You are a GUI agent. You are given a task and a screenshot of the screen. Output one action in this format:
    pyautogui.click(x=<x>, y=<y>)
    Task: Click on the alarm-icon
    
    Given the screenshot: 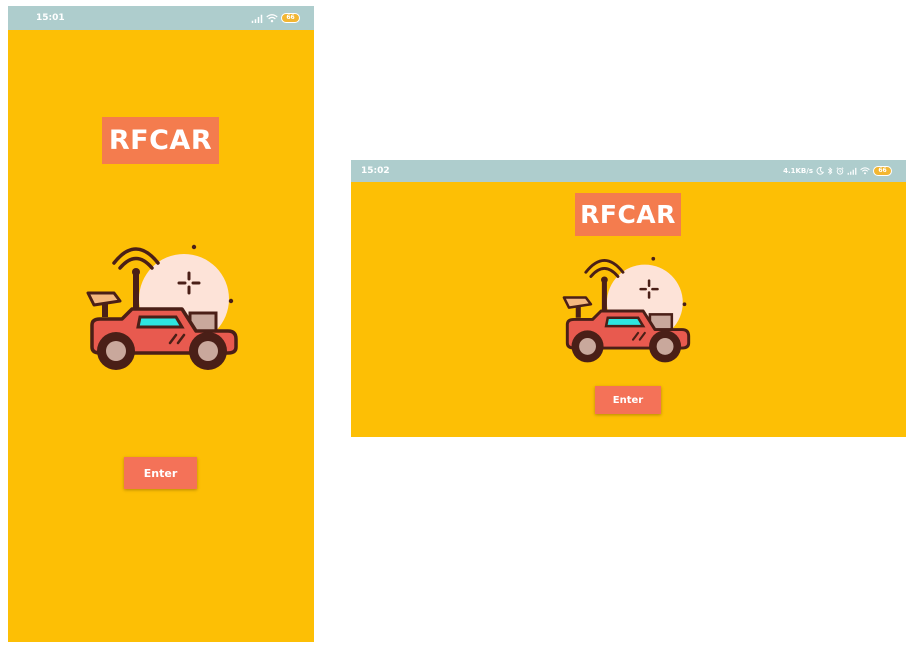 What is the action you would take?
    pyautogui.click(x=840, y=171)
    